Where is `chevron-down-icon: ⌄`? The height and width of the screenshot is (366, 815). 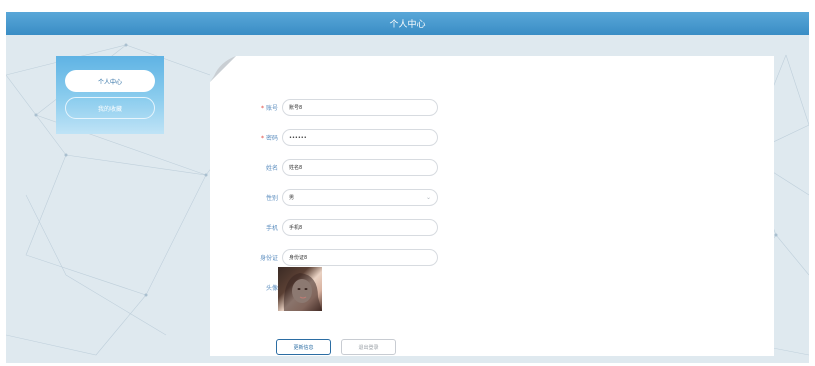
chevron-down-icon: ⌄ is located at coordinates (428, 197).